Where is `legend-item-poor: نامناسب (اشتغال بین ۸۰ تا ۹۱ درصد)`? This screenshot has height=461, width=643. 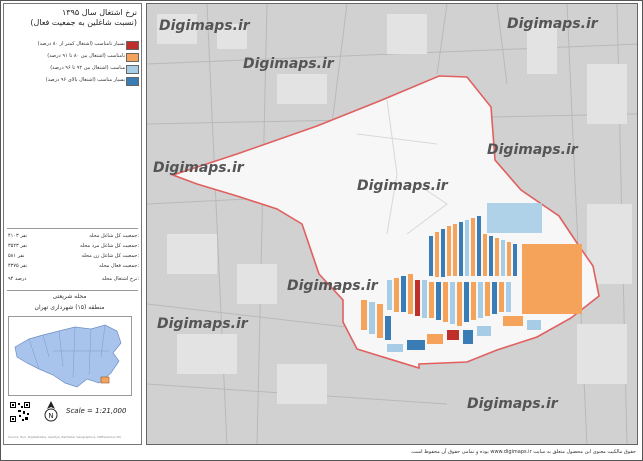
legend-item-poor: نامناسب (اشتغال بین ۸۰ تا ۹۱ درصد) is located at coordinates (73, 57).